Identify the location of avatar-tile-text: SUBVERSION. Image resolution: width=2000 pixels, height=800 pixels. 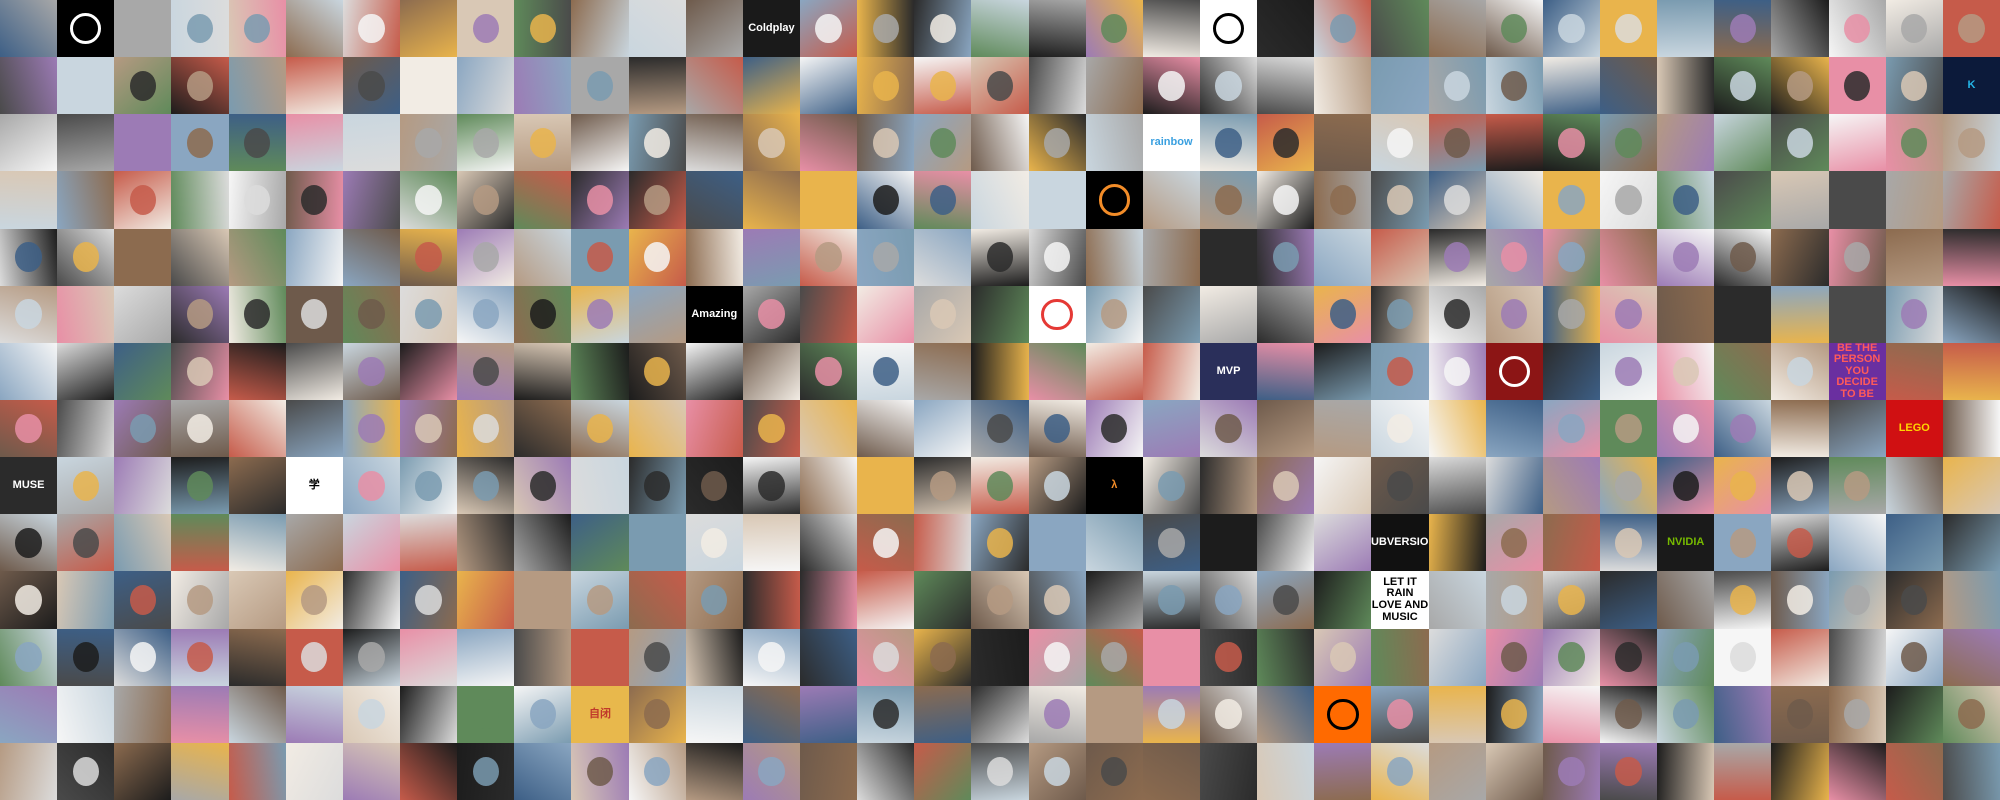
(1400, 543).